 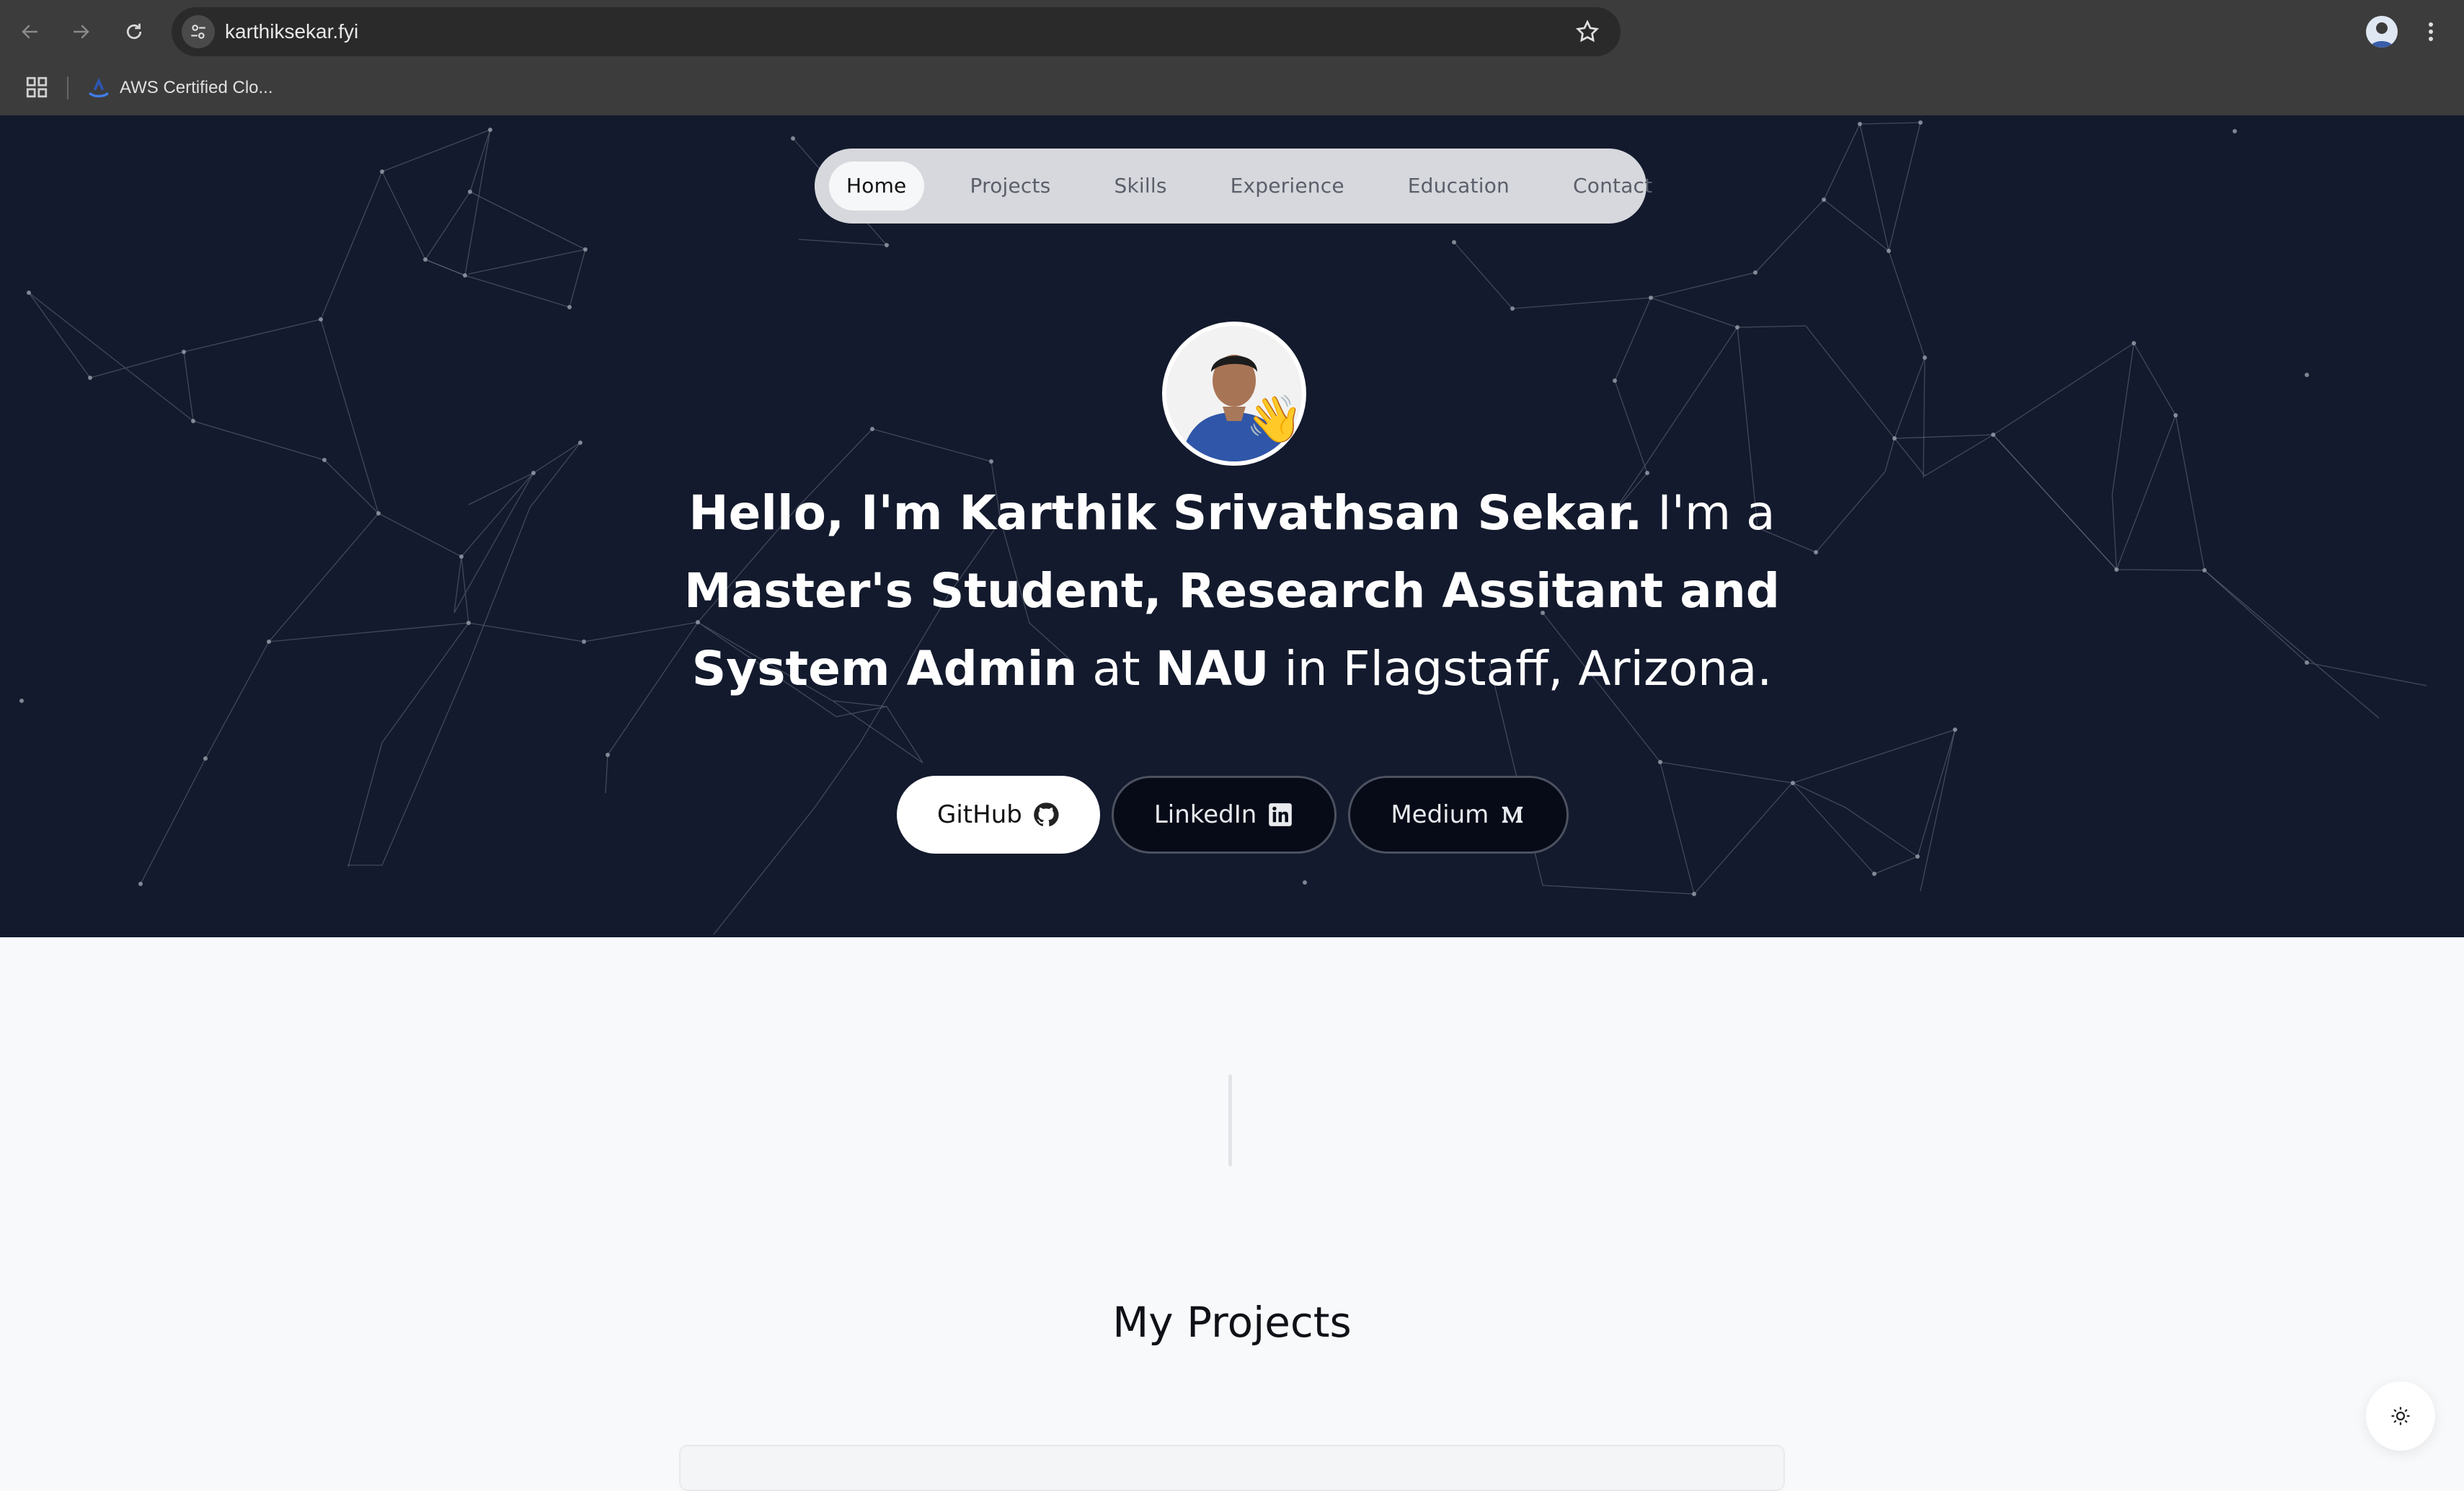 What do you see at coordinates (1709, 513) in the screenshot?
I see `headline-role-lead: I'm a` at bounding box center [1709, 513].